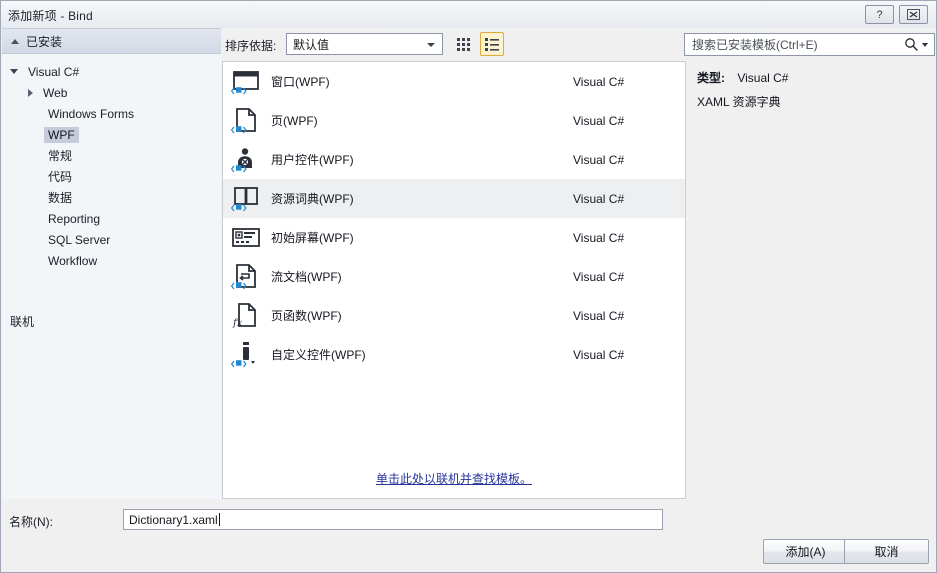 This screenshot has width=937, height=573. Describe the element at coordinates (54, 71) in the screenshot. I see `sidebar-item-label: Visual C#` at that location.